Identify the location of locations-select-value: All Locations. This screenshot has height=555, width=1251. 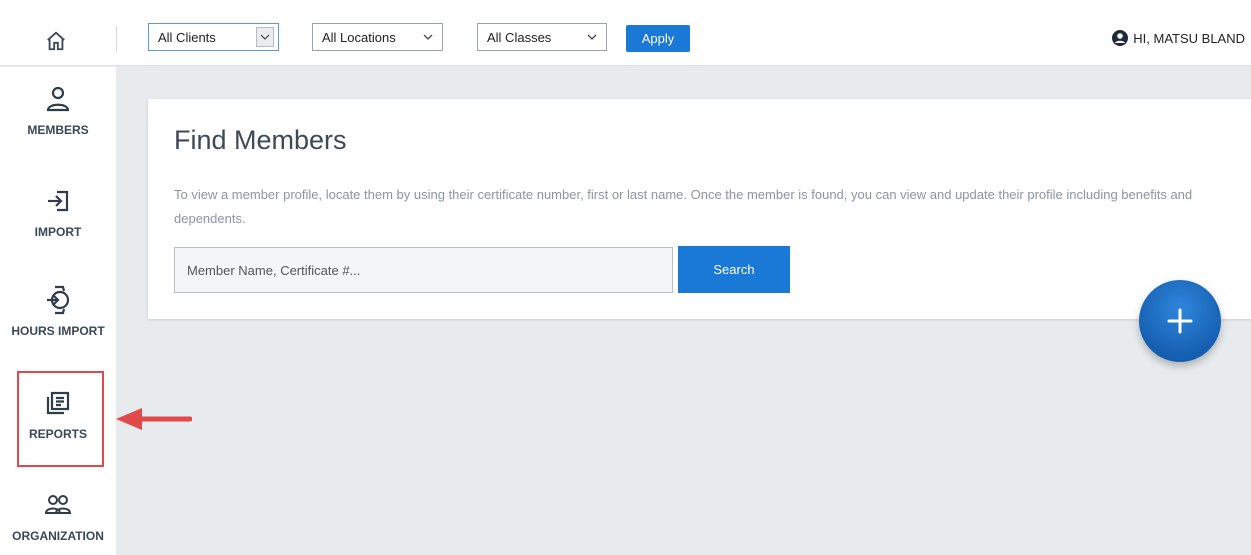
(359, 37).